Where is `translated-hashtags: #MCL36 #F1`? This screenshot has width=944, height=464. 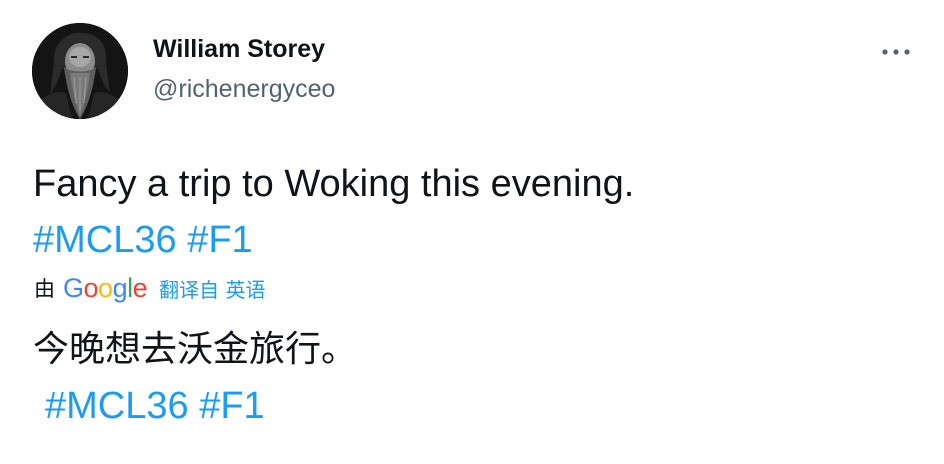
translated-hashtags: #MCL36 #F1 is located at coordinates (155, 406).